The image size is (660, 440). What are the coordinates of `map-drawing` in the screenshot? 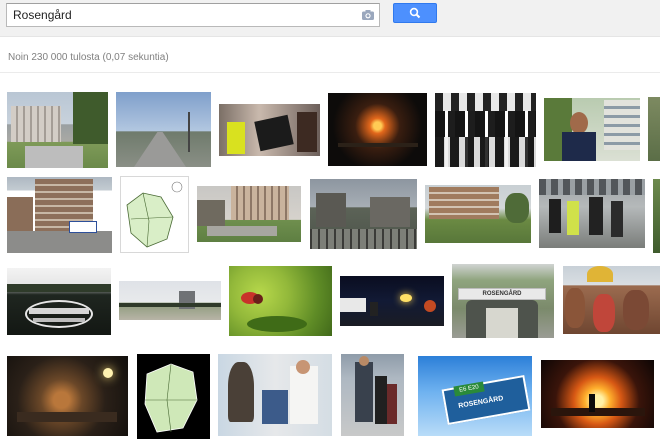 It's located at (154, 214).